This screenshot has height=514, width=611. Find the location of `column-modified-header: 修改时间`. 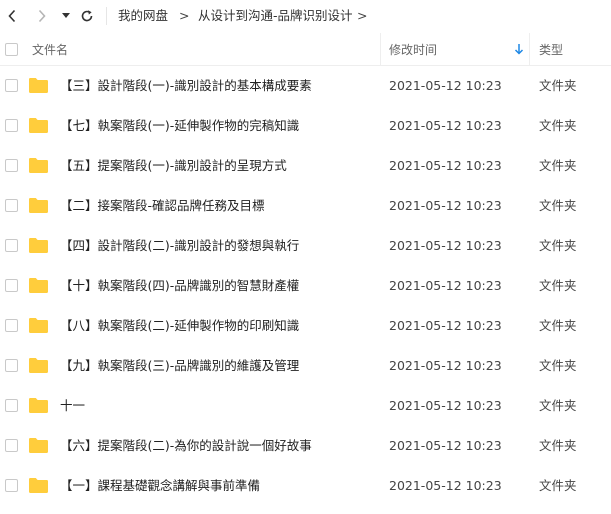

column-modified-header: 修改时间 is located at coordinates (413, 50).